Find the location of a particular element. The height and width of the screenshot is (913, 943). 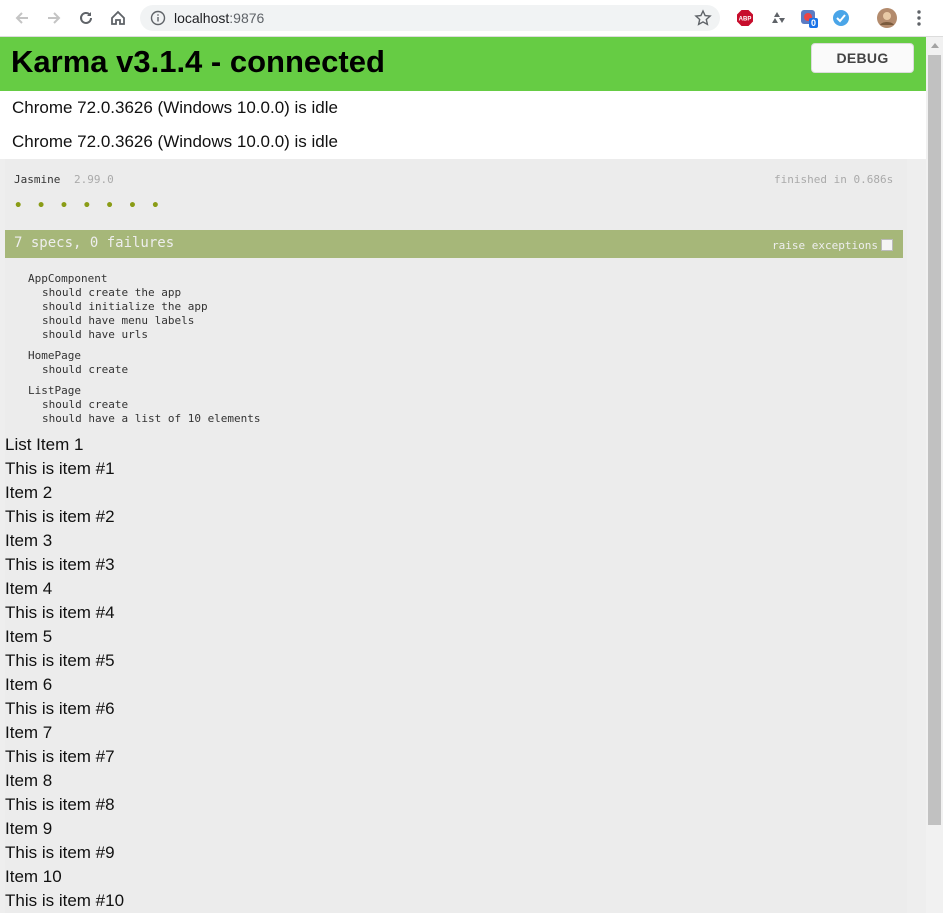

home-icon is located at coordinates (118, 18).